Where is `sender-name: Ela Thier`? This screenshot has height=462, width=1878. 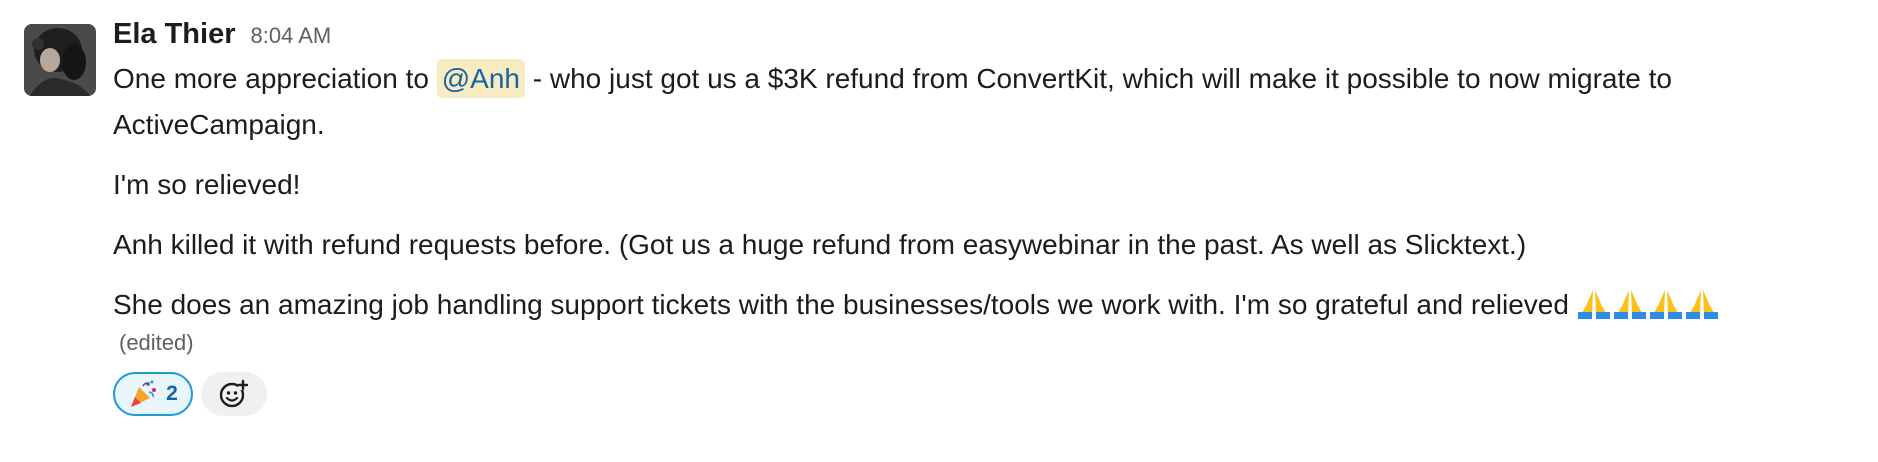 sender-name: Ela Thier is located at coordinates (174, 34).